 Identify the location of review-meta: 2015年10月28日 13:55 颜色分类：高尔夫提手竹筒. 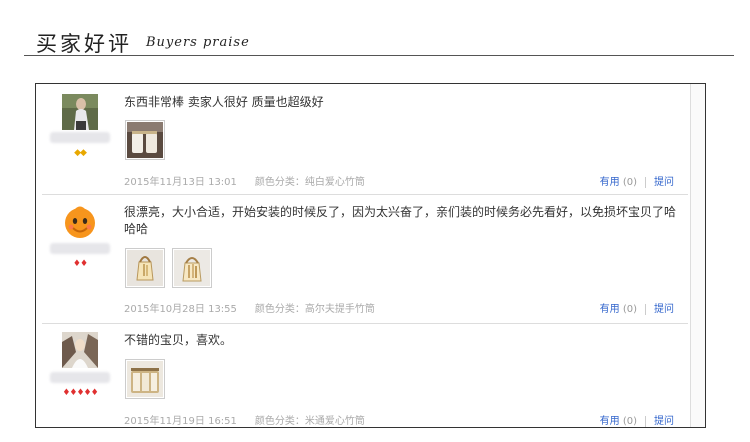
(249, 307).